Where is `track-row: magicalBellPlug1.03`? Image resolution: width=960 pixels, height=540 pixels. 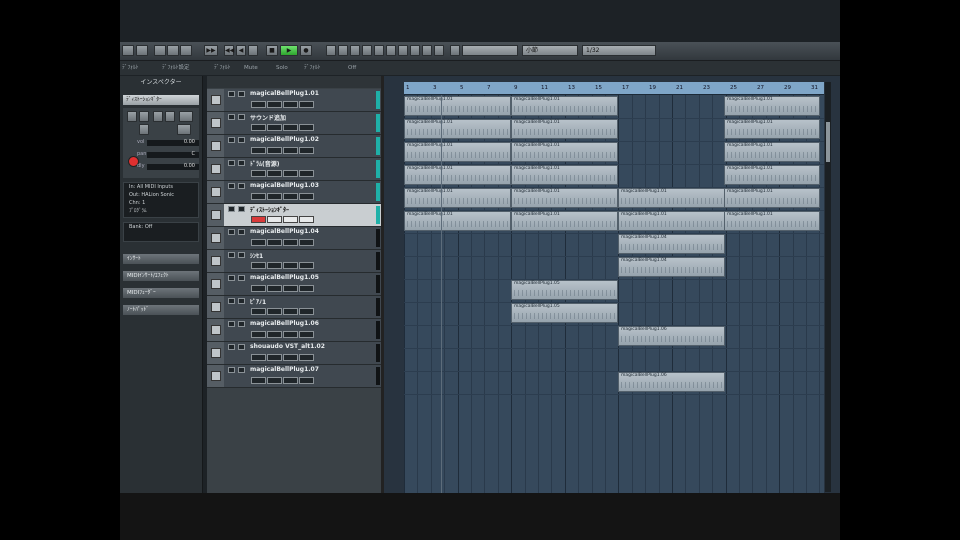
track-row: magicalBellPlug1.03 is located at coordinates (294, 192).